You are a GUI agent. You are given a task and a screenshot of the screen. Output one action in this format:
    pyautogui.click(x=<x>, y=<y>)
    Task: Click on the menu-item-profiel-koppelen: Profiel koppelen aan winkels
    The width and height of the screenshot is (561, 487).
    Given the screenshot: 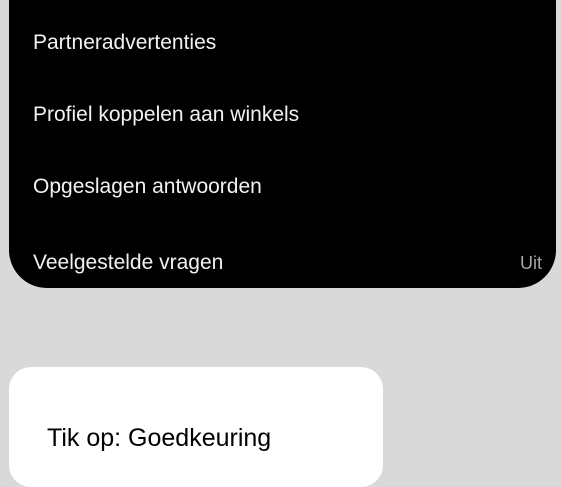 What is the action you would take?
    pyautogui.click(x=287, y=115)
    